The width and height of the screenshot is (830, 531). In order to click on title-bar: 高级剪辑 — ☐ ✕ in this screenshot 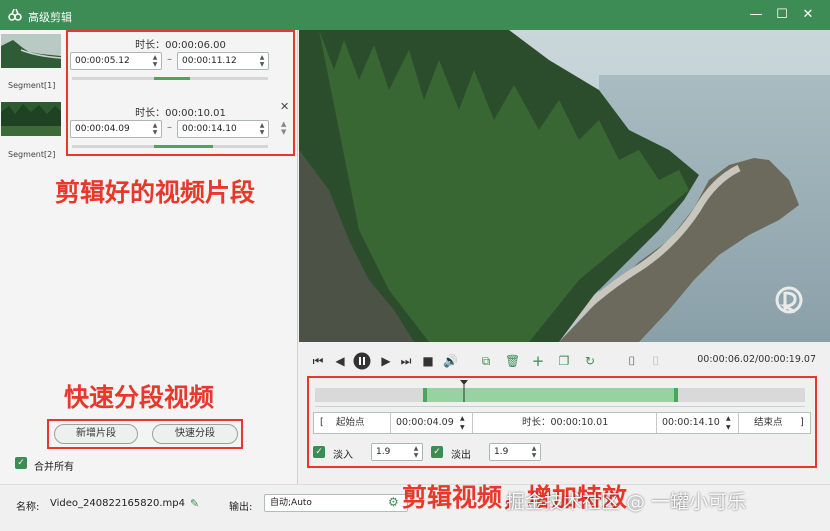, I will do `click(415, 15)`.